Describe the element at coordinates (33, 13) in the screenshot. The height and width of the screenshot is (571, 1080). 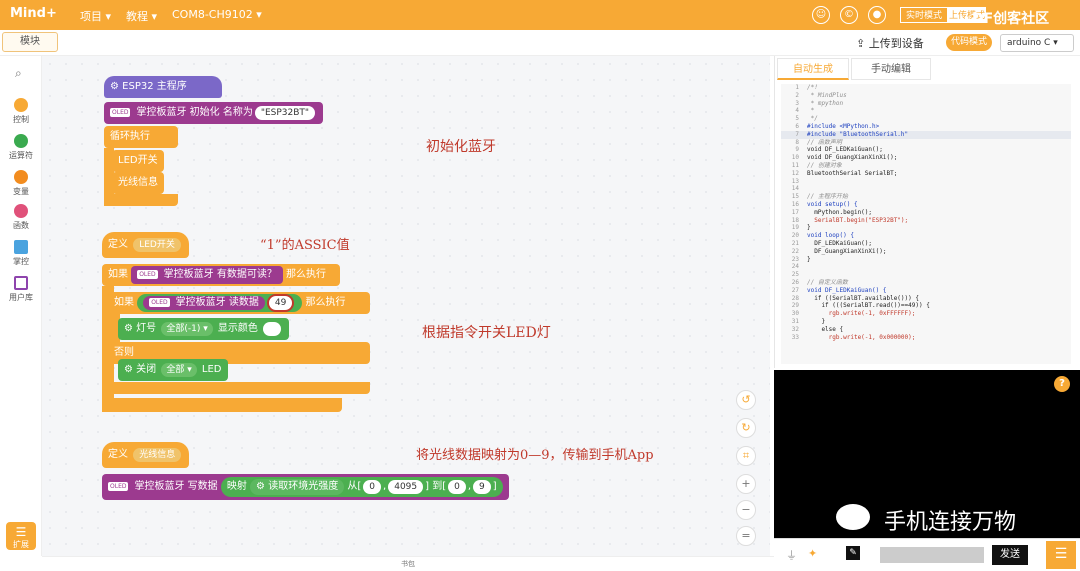
I see `app-logo: Mind+` at that location.